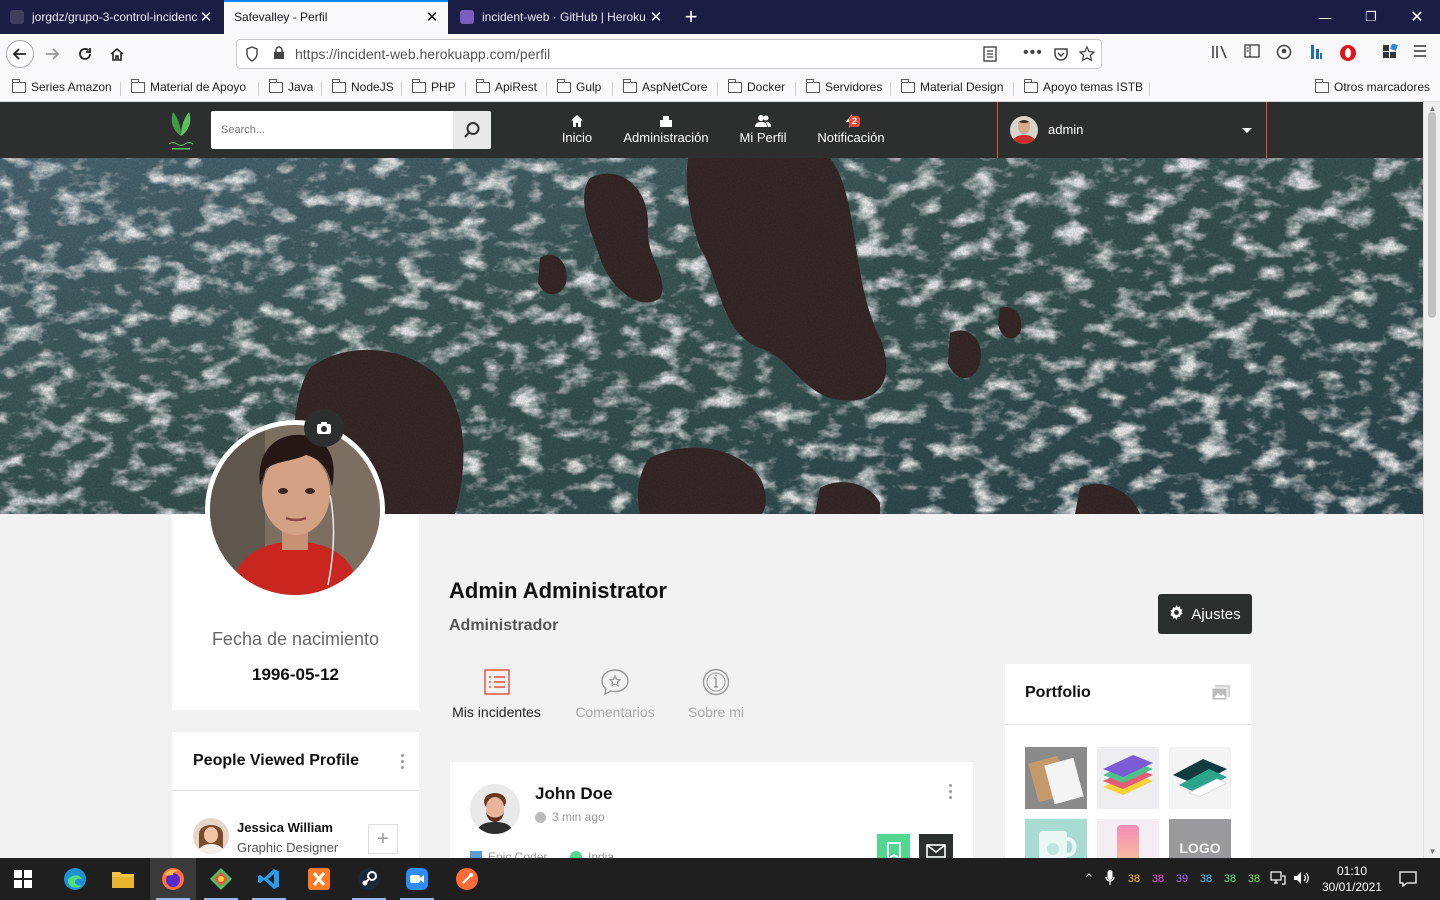  What do you see at coordinates (1247, 130) in the screenshot?
I see `chevron-down-icon` at bounding box center [1247, 130].